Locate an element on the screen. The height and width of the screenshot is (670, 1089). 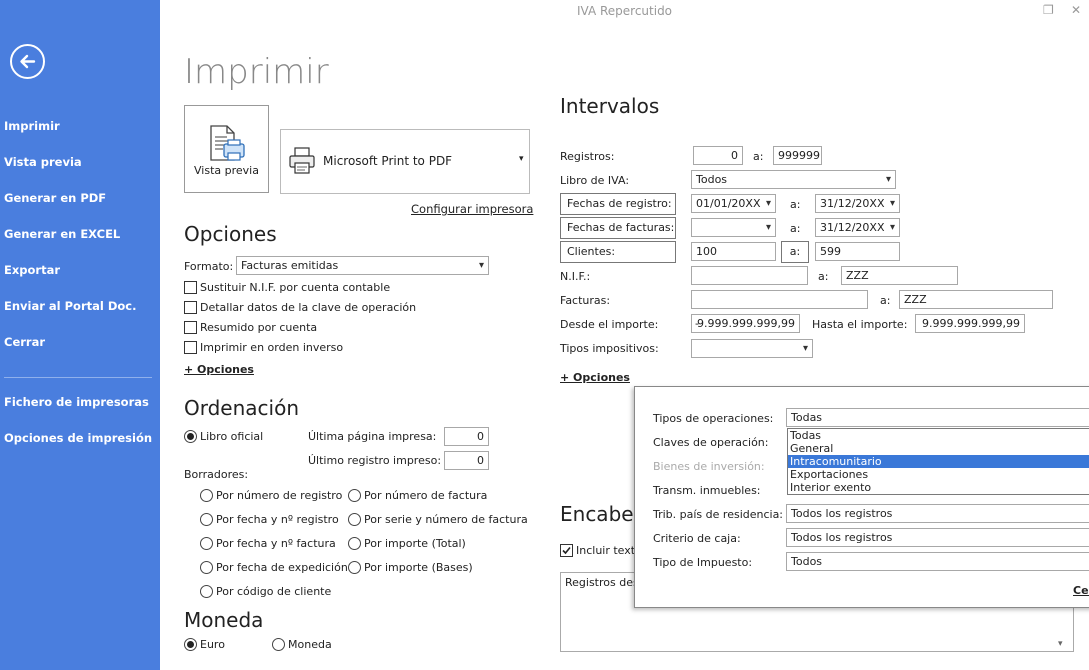
label-por-importe-total: Por importe (Total) is located at coordinates (415, 543).